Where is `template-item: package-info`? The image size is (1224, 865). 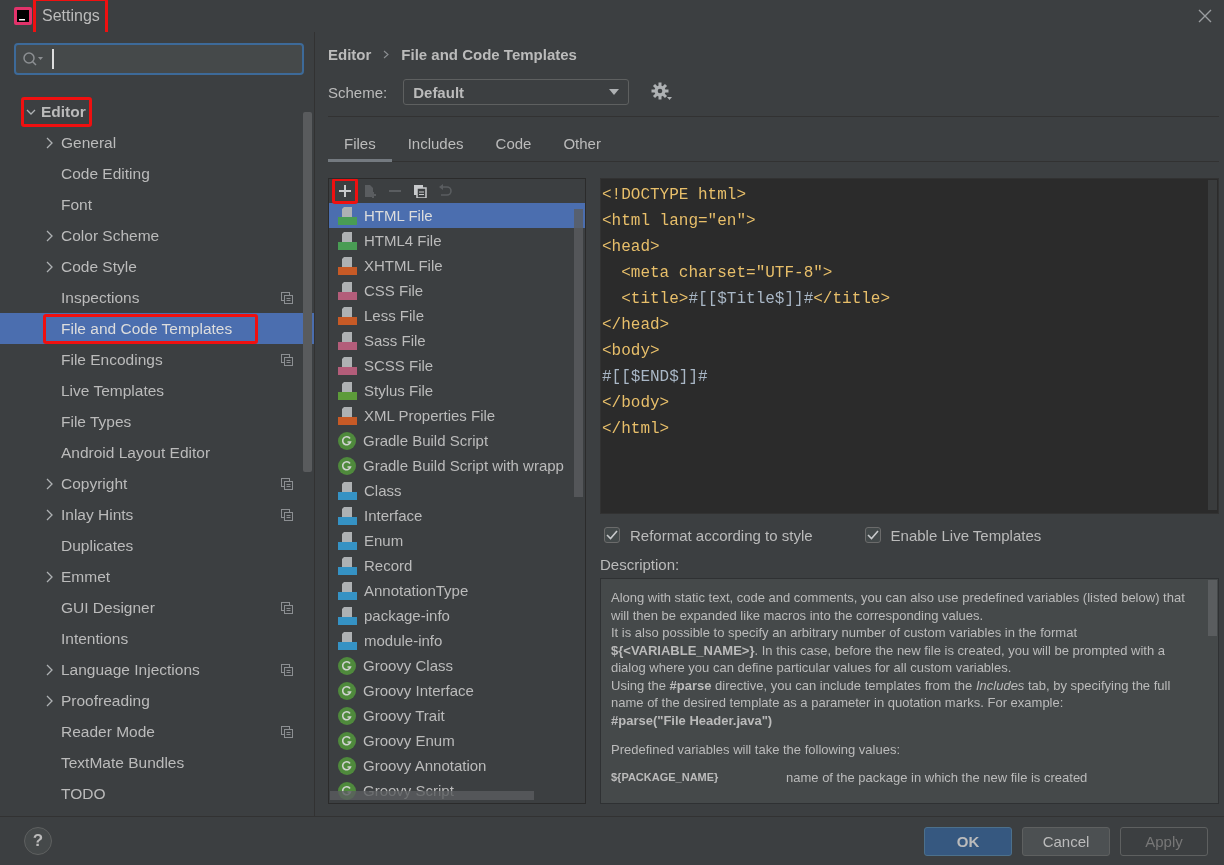
template-item: package-info is located at coordinates (457, 615).